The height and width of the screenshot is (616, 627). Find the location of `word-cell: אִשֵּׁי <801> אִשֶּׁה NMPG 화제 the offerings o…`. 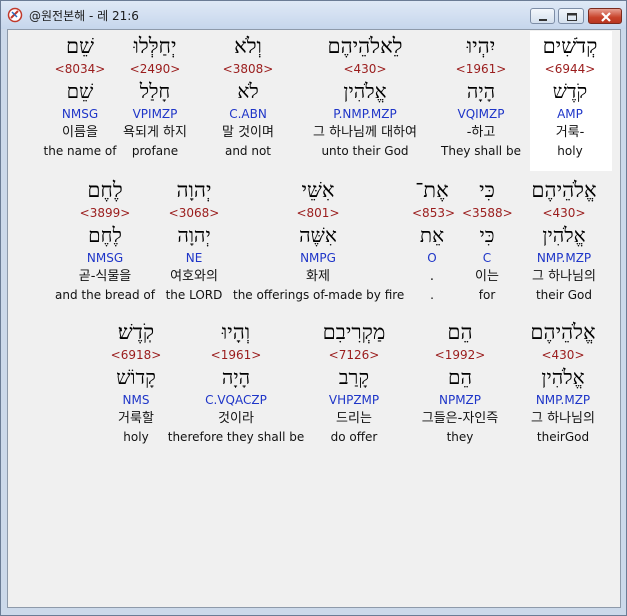

word-cell: אִשֵּׁי <801> אִשֶּׁה NMPG 화제 the offerings o… is located at coordinates (319, 243).